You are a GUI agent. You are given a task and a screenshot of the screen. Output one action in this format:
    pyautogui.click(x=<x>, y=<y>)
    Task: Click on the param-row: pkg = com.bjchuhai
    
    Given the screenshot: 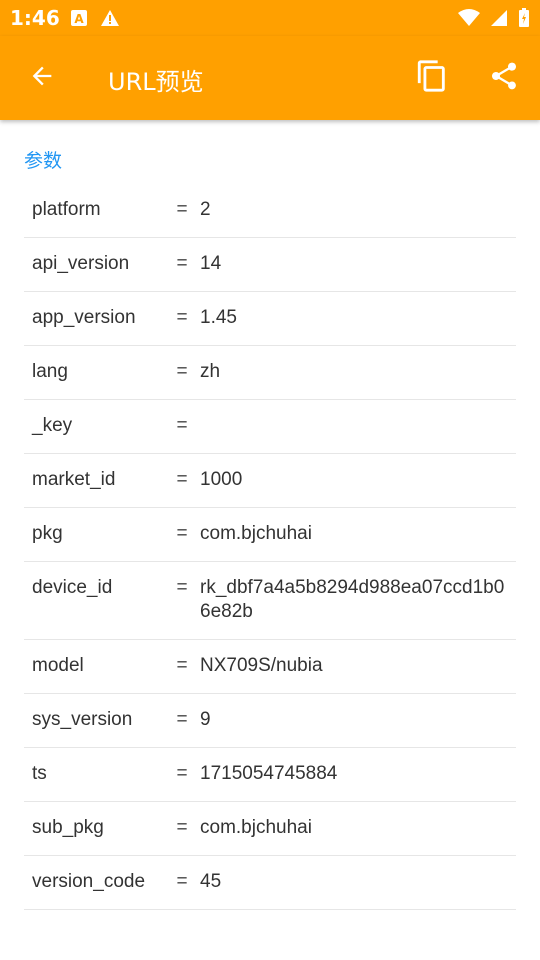 What is the action you would take?
    pyautogui.click(x=270, y=535)
    